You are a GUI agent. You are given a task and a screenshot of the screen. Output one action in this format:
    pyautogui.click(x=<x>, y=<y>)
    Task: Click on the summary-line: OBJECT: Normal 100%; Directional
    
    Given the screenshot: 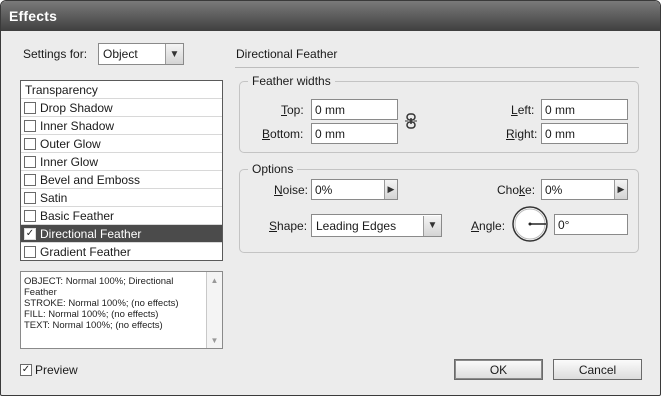 What is the action you would take?
    pyautogui.click(x=99, y=281)
    